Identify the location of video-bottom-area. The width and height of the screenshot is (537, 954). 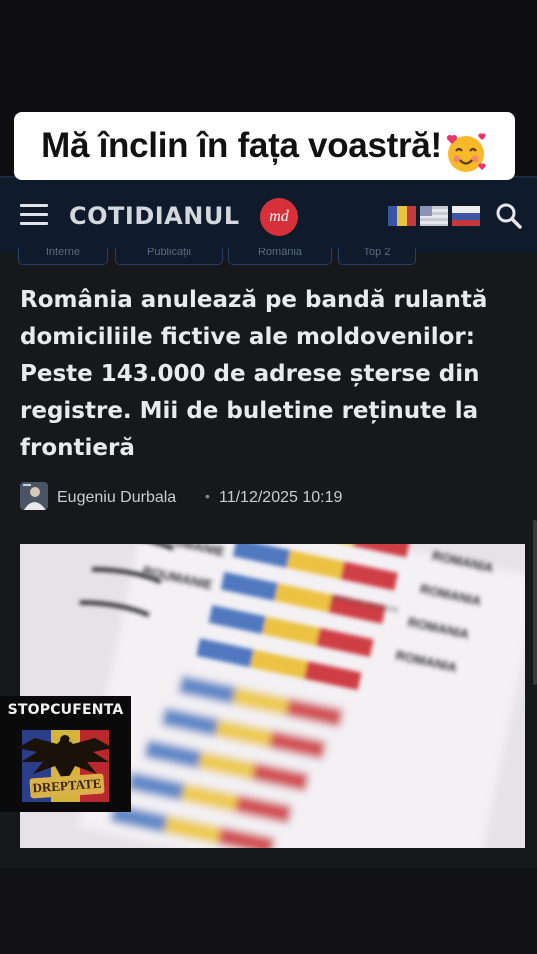
(268, 911).